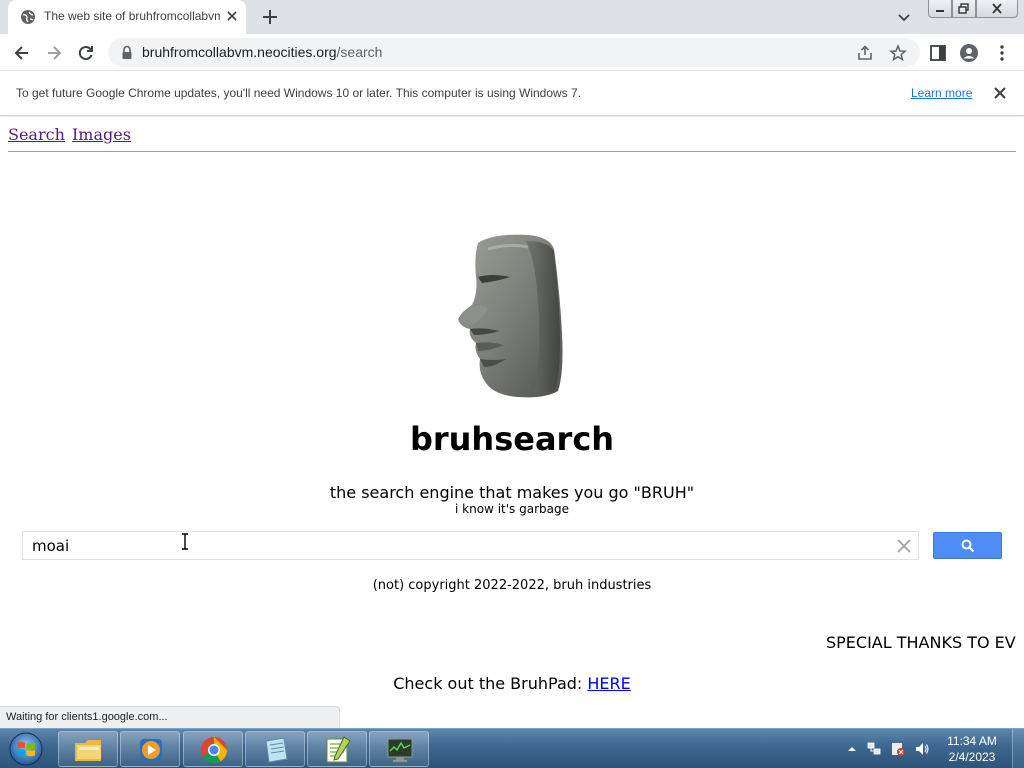  What do you see at coordinates (1018, 748) in the screenshot?
I see `show-desktop-button` at bounding box center [1018, 748].